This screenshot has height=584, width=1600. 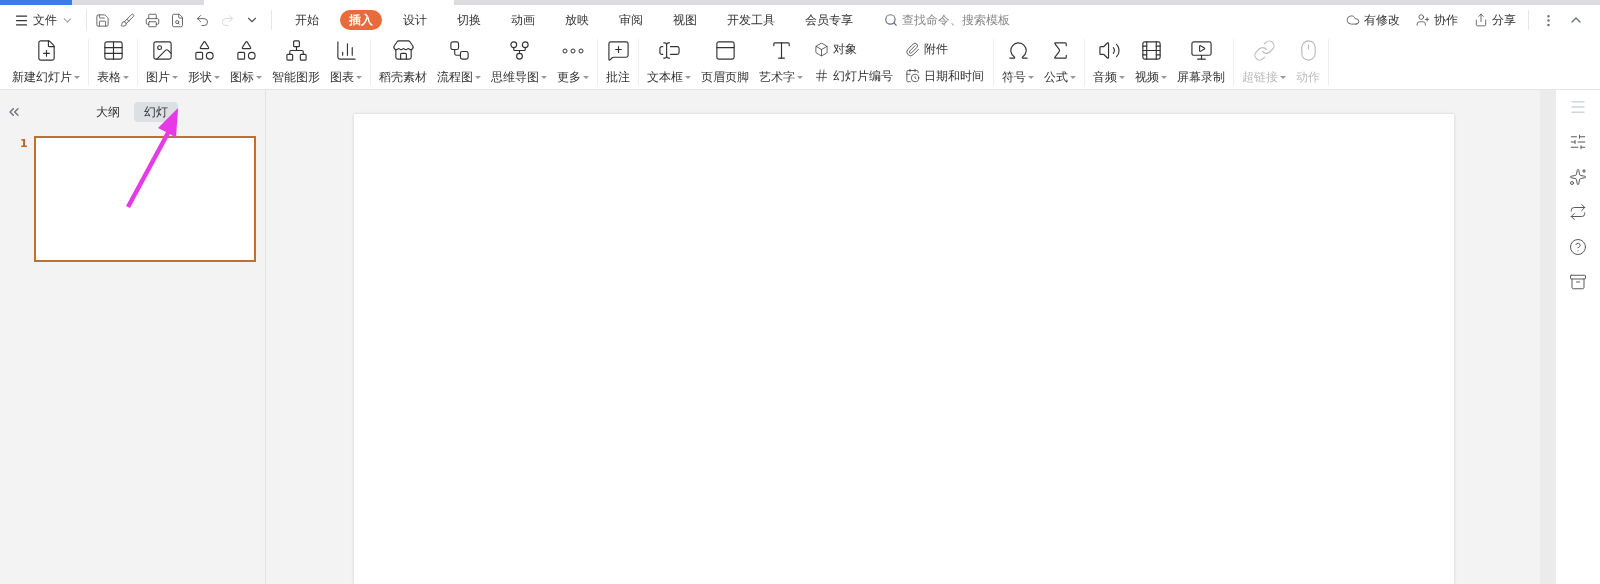 What do you see at coordinates (1060, 62) in the screenshot?
I see `ribbon-button: 公式` at bounding box center [1060, 62].